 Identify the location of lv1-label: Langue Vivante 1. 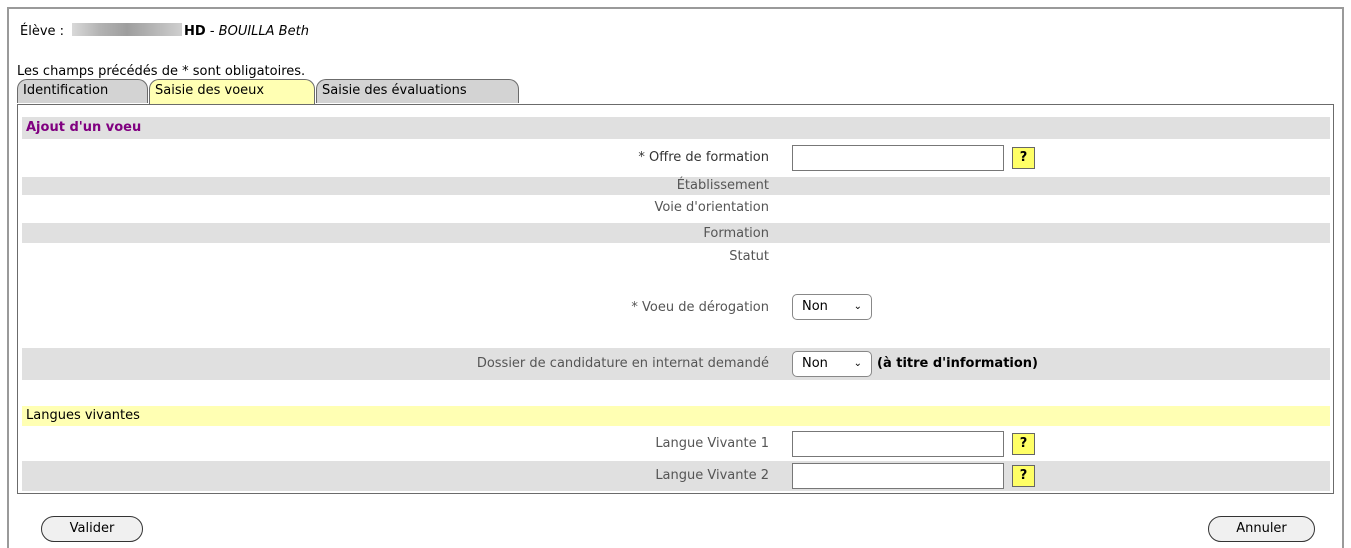
(712, 443).